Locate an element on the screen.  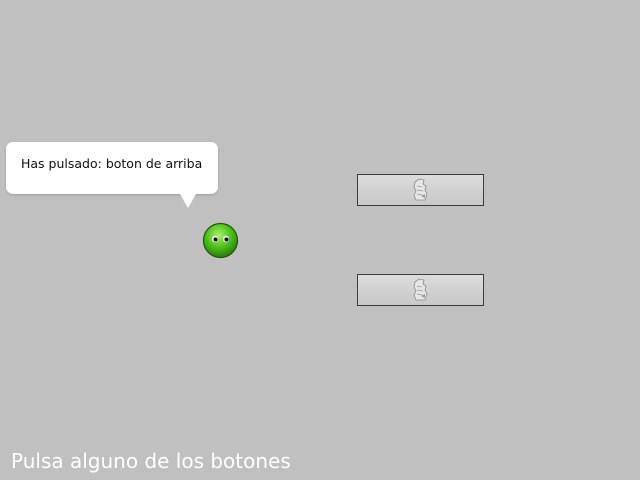
bottom-button is located at coordinates (420, 290).